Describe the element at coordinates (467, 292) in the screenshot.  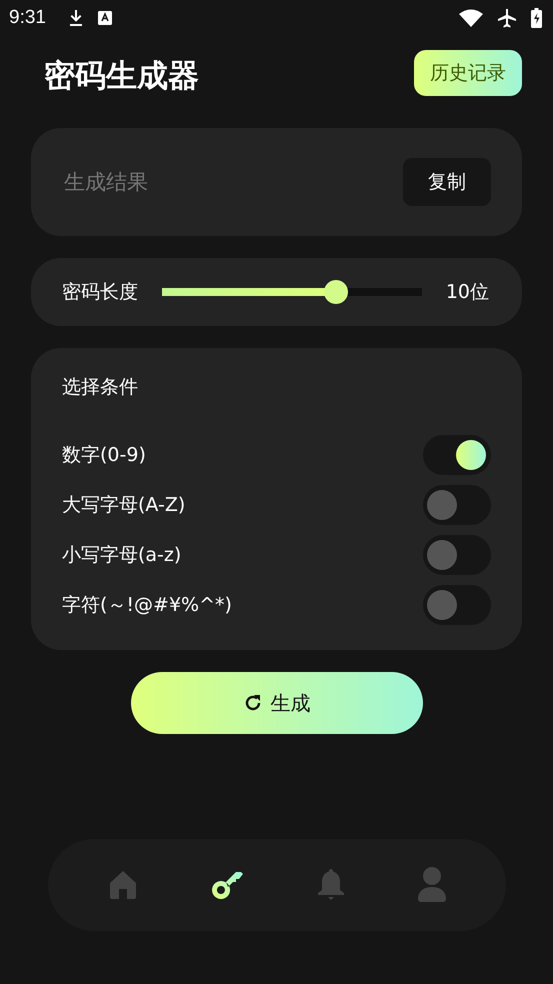
I see `length-value: 10位` at that location.